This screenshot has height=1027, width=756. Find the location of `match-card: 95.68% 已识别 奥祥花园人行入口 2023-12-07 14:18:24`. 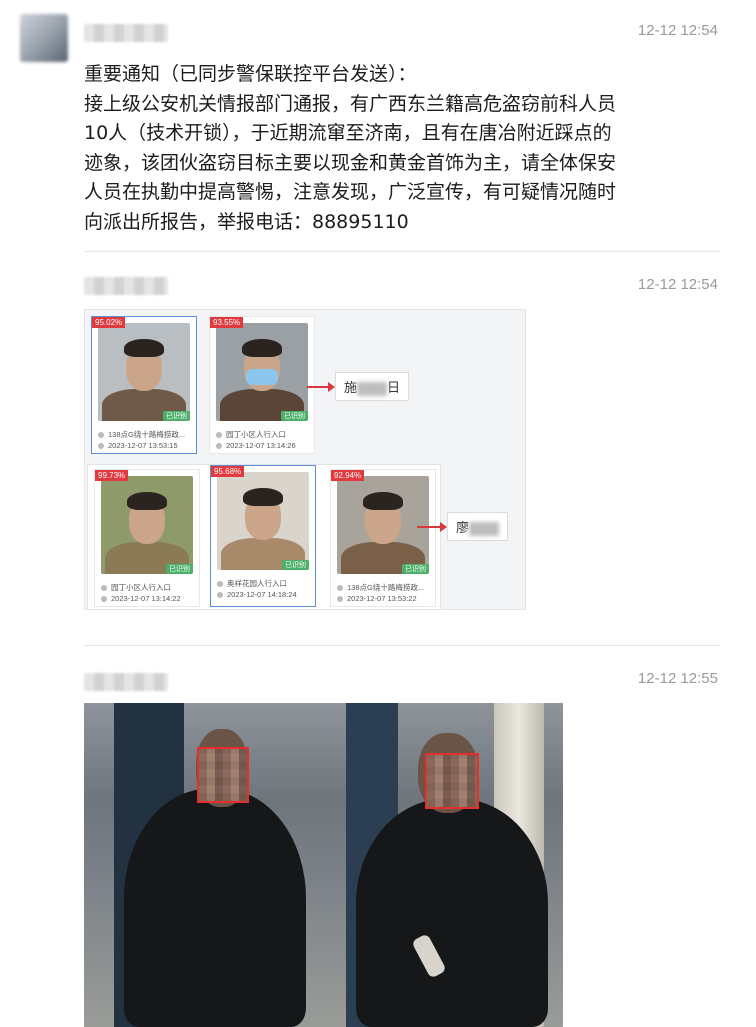

match-card: 95.68% 已识别 奥祥花园人行入口 2023-12-07 14:18:24 is located at coordinates (263, 536).